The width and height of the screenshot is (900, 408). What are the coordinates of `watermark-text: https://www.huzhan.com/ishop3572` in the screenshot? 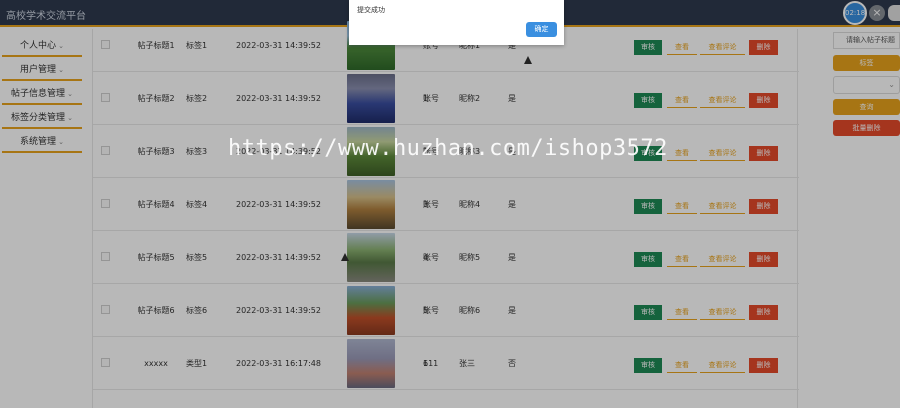 It's located at (448, 148).